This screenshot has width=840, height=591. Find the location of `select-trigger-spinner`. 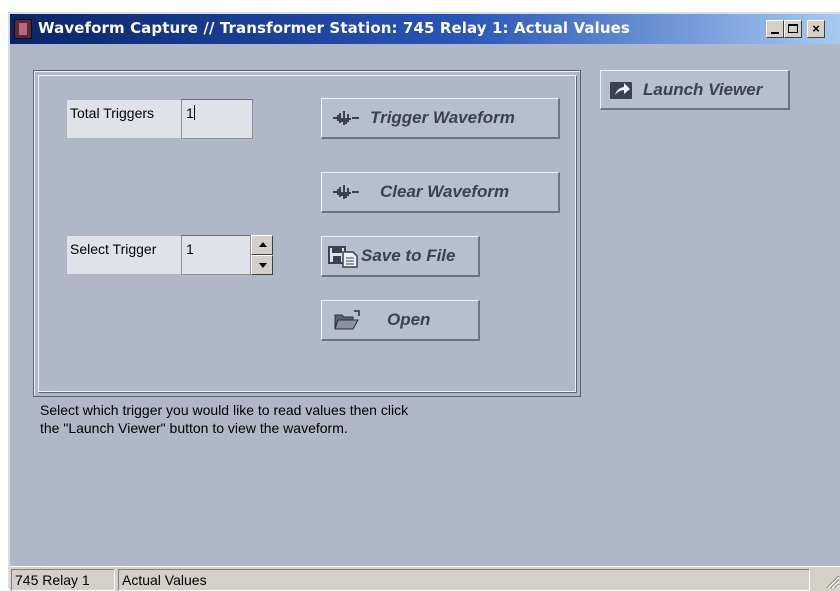

select-trigger-spinner is located at coordinates (262, 255).